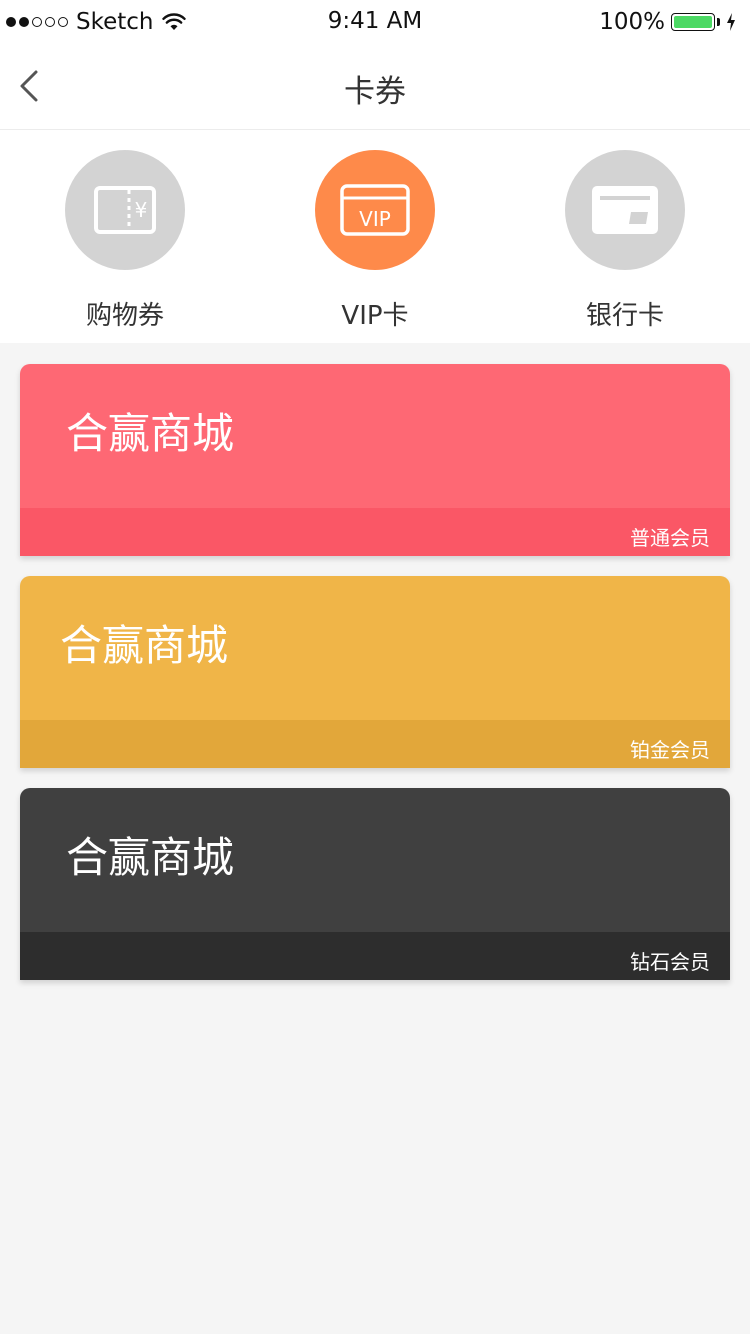 This screenshot has height=1334, width=750. I want to click on membership-card-regular: 合赢商城 普通会员, so click(375, 460).